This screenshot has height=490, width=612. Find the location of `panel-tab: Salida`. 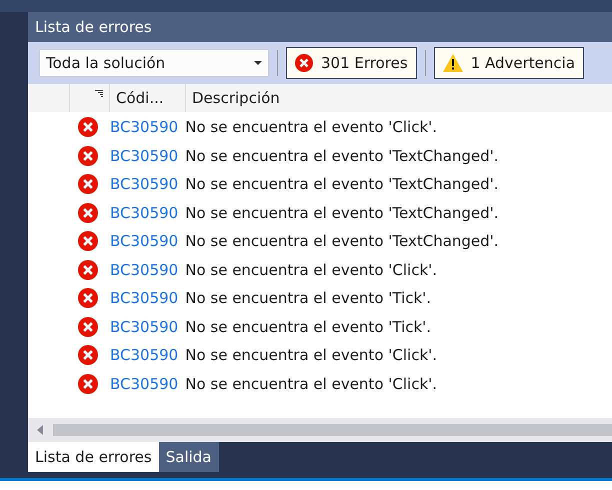

panel-tab: Salida is located at coordinates (188, 457).